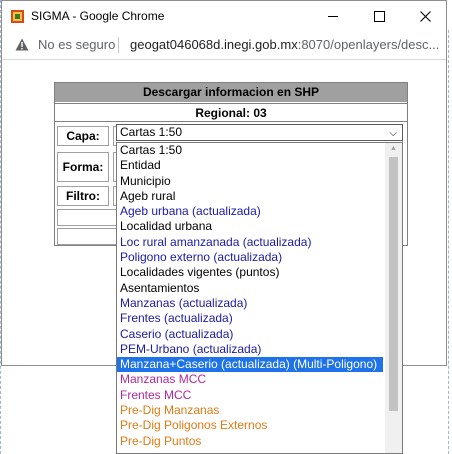 The height and width of the screenshot is (454, 452). I want to click on close-icon, so click(425, 16).